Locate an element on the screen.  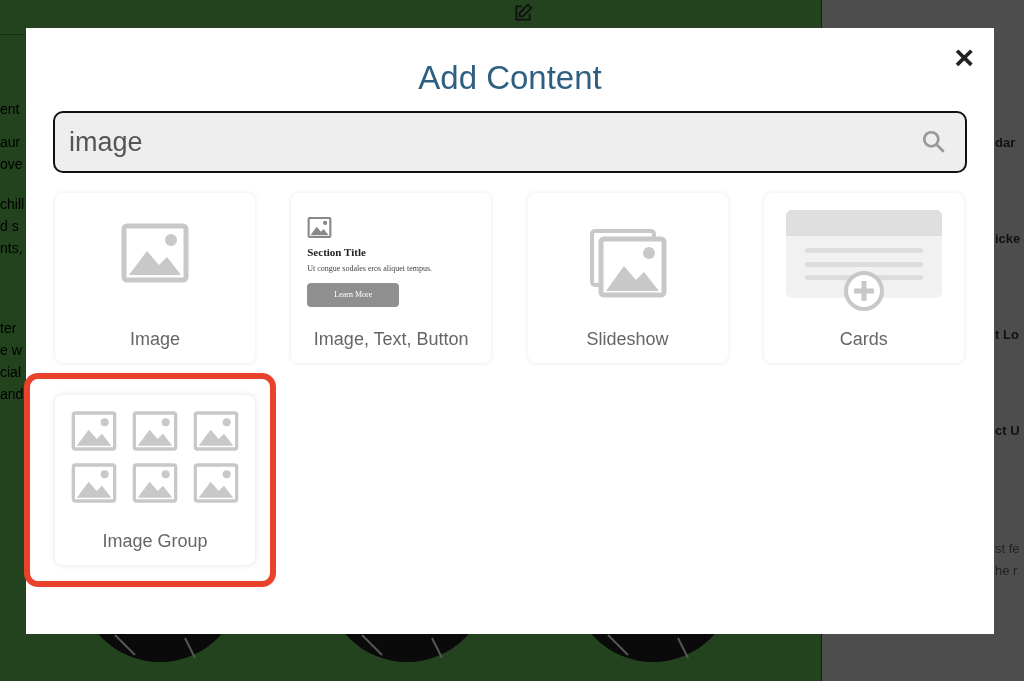
page-text: cial is located at coordinates (10, 372).